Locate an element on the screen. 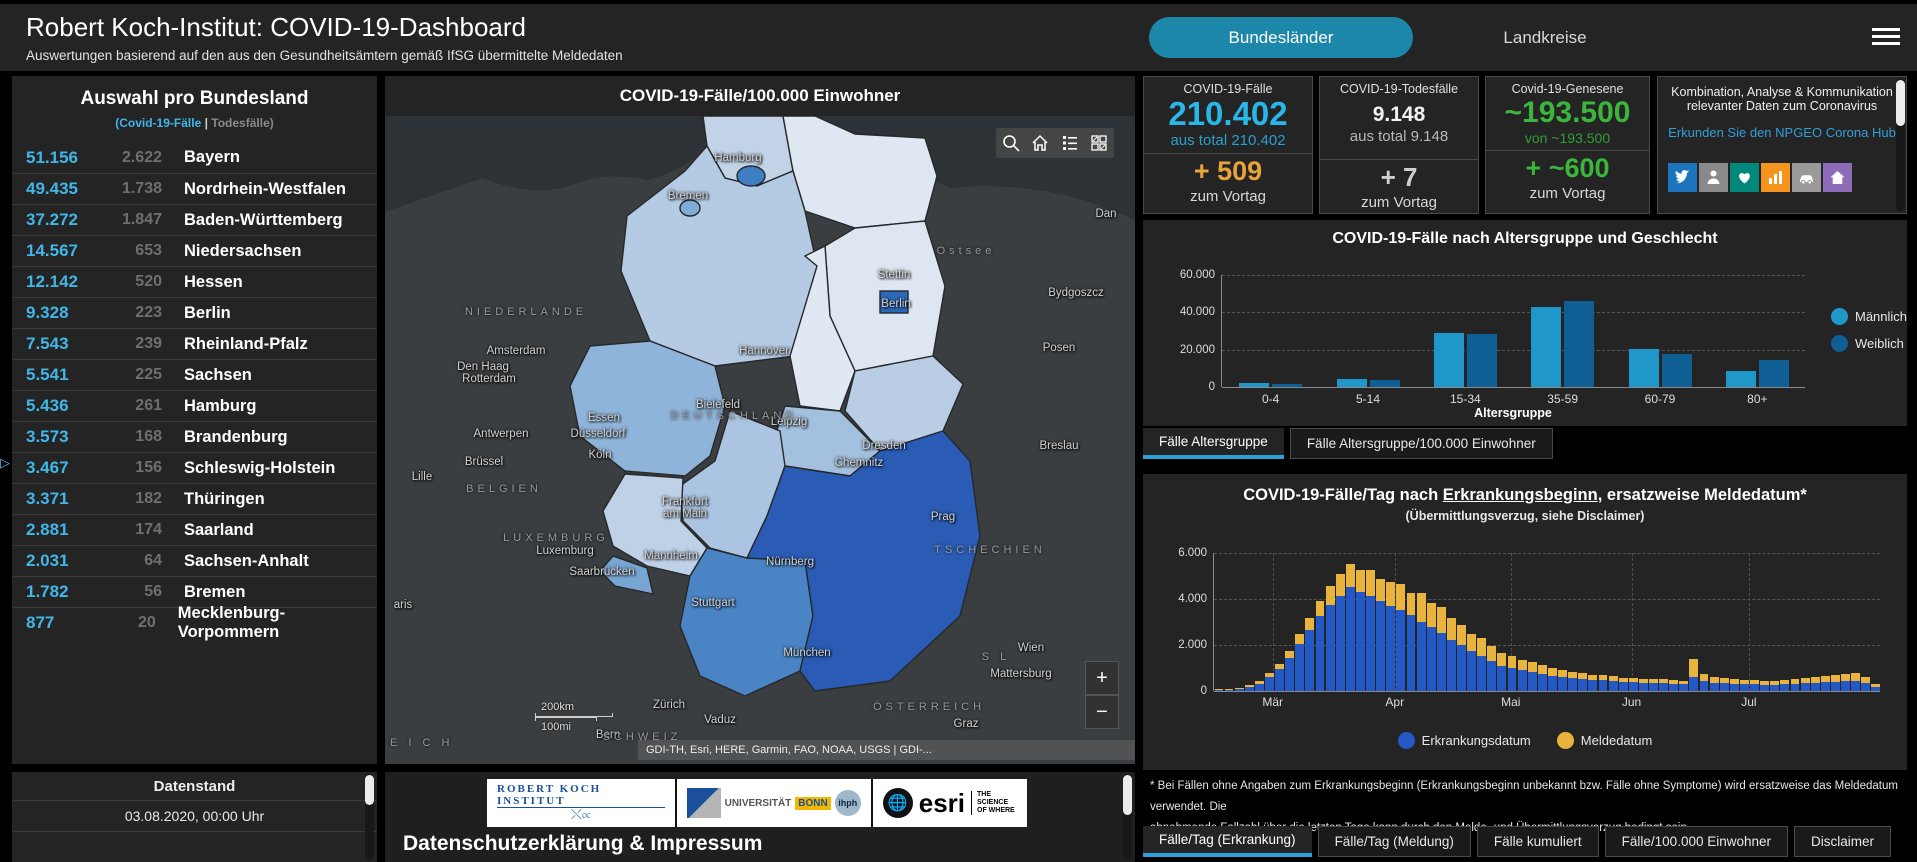 This screenshot has width=1917, height=862. panel-expand-arrow-icon: ▷ is located at coordinates (5, 463).